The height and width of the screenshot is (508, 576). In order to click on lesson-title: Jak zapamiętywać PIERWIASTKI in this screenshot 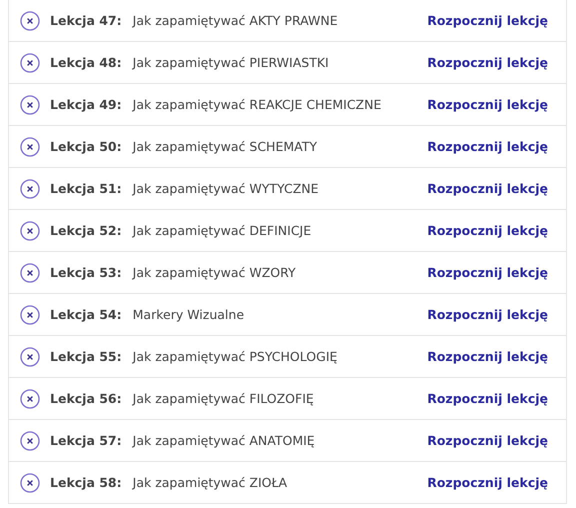, I will do `click(231, 62)`.